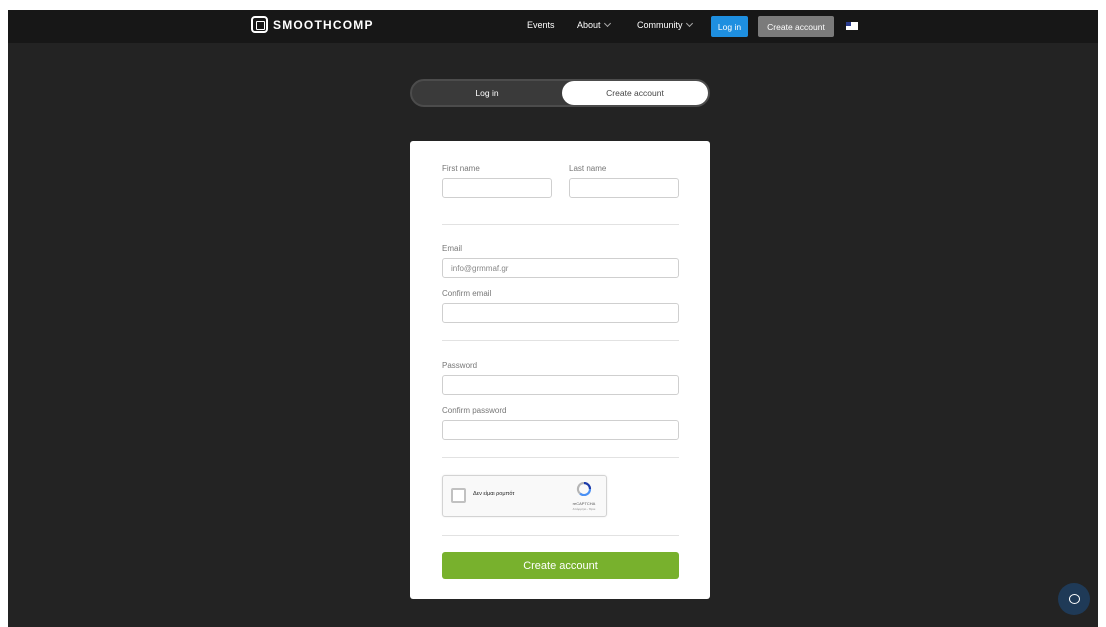 The image size is (1106, 627). Describe the element at coordinates (584, 509) in the screenshot. I see `recaptcha-terms-link: Απόρρητο - Όροι` at that location.